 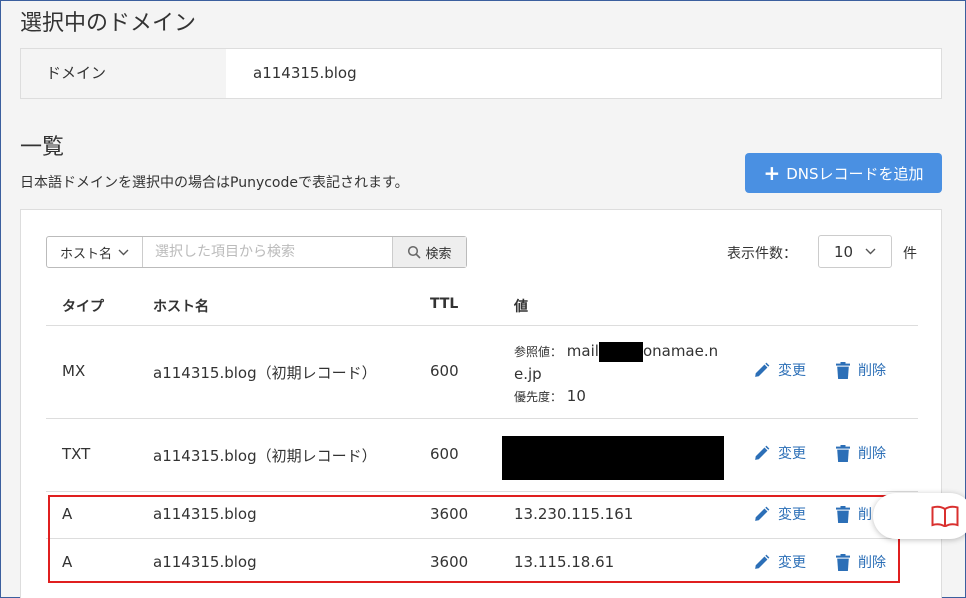 I want to click on page-size-label: 表示件数：, so click(x=762, y=254).